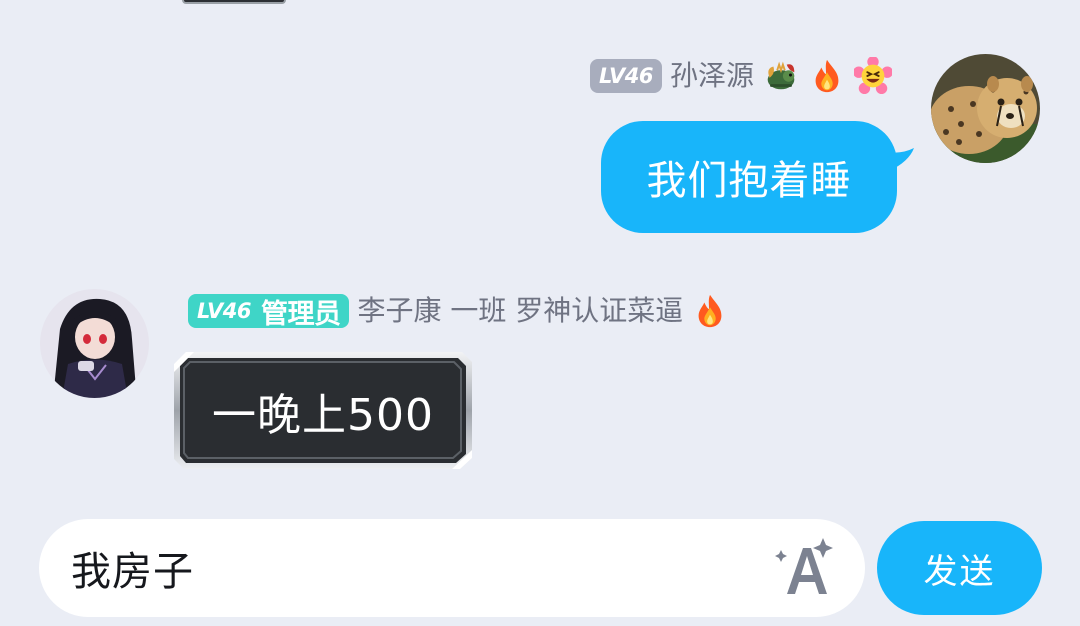 The height and width of the screenshot is (626, 1080). I want to click on level-text: LV46, so click(224, 311).